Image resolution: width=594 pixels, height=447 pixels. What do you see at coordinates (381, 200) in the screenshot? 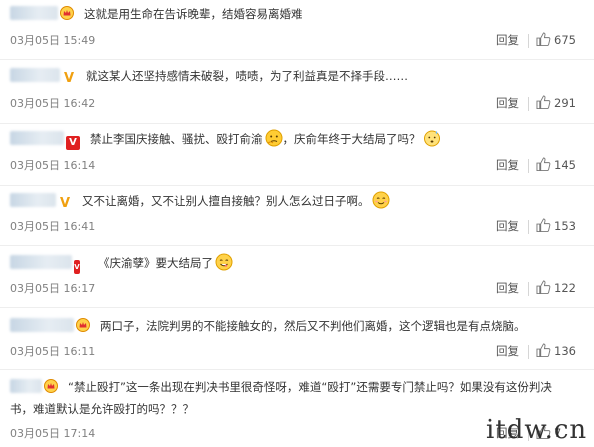
I see `emoji-blush-icon` at bounding box center [381, 200].